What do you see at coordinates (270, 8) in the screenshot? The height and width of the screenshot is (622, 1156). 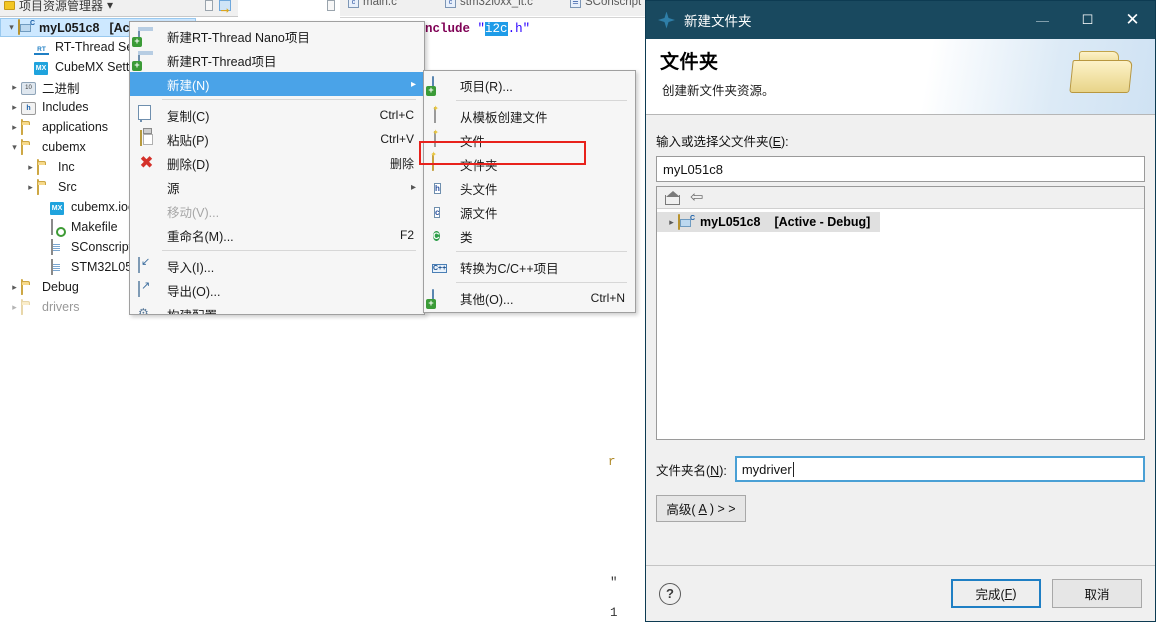 I see `explorer-toolbar: ➞` at bounding box center [270, 8].